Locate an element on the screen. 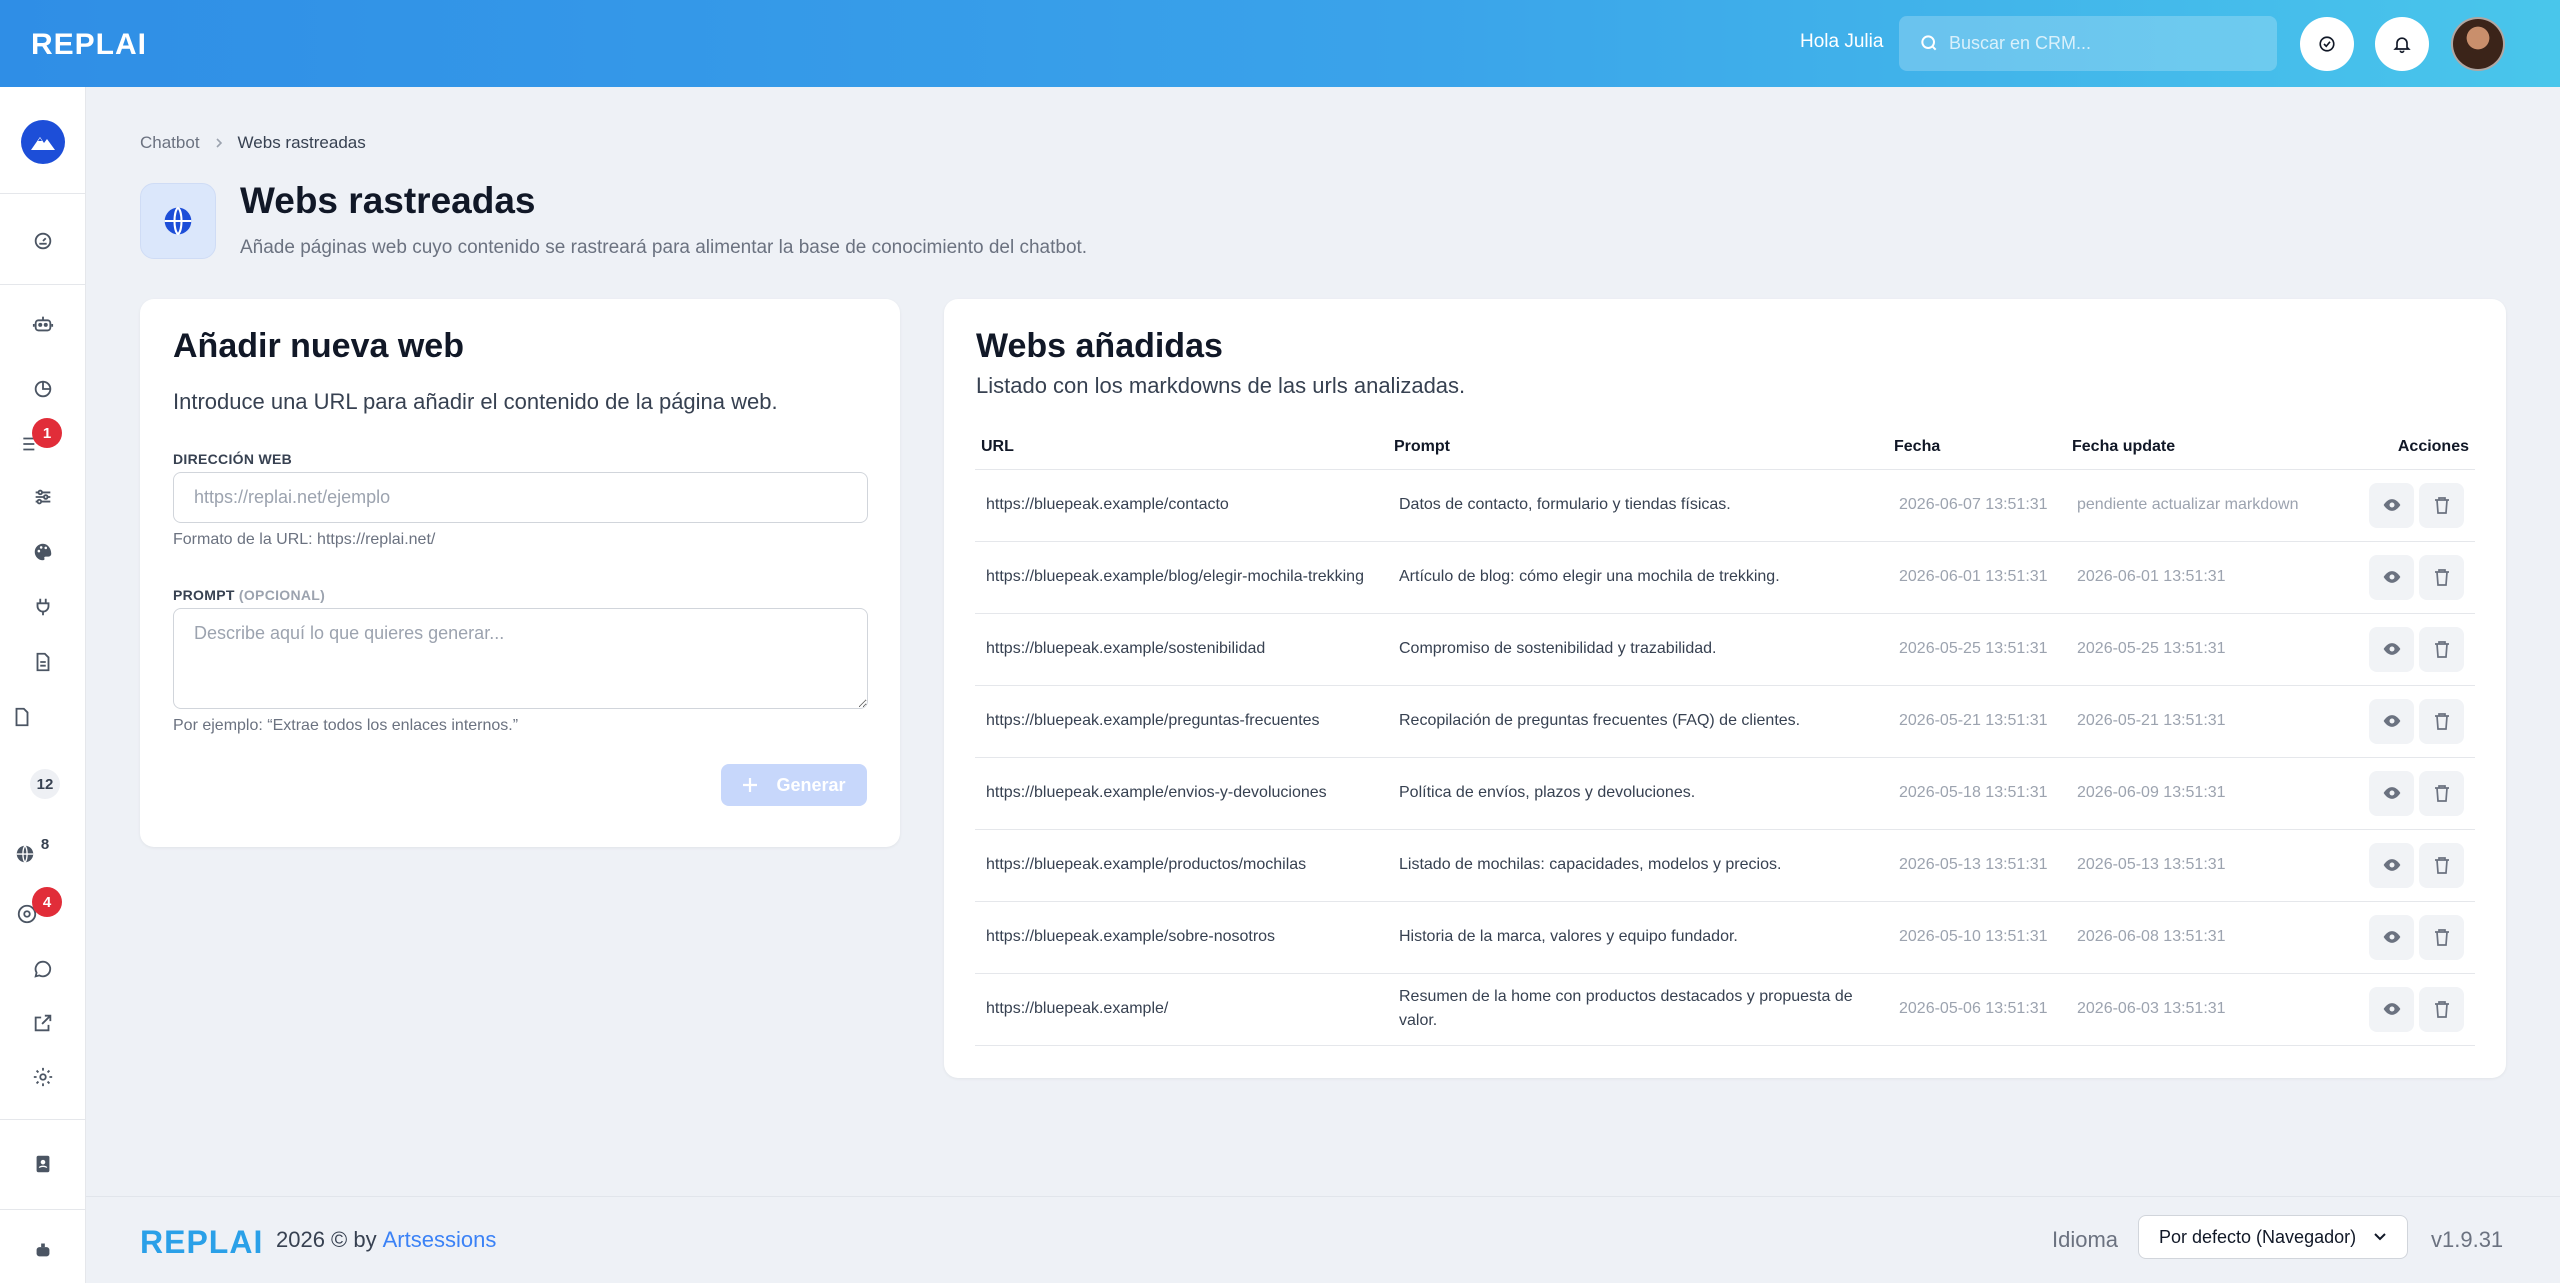  webs-list-title: Webs añadidas is located at coordinates (1099, 346).